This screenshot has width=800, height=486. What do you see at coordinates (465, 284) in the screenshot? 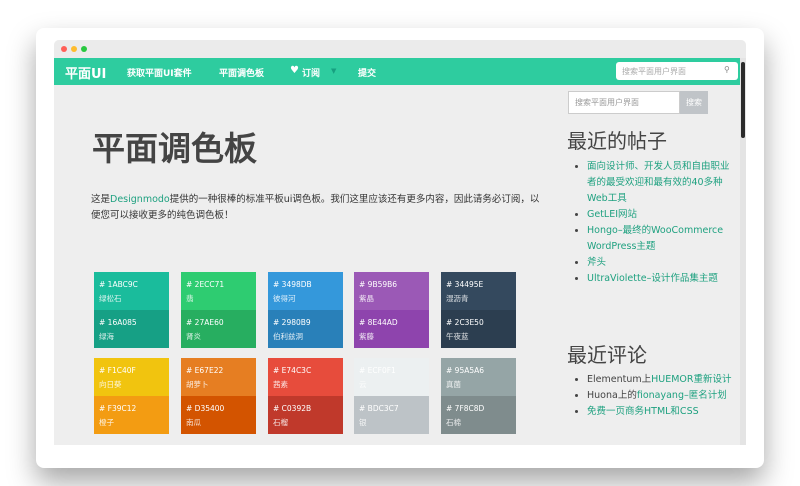
I see `swatch-hex-code: # 34495E` at bounding box center [465, 284].